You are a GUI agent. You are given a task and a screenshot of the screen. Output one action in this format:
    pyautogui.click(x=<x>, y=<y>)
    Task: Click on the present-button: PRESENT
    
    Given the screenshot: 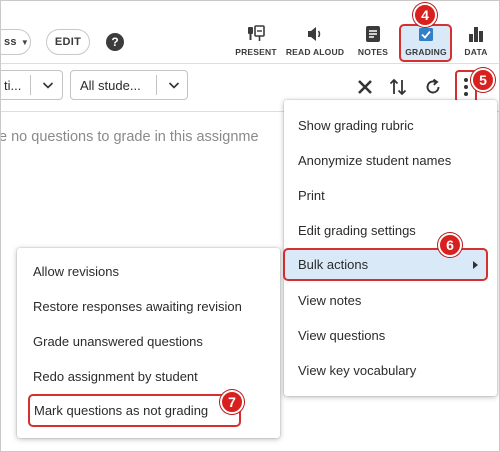 What is the action you would take?
    pyautogui.click(x=256, y=43)
    